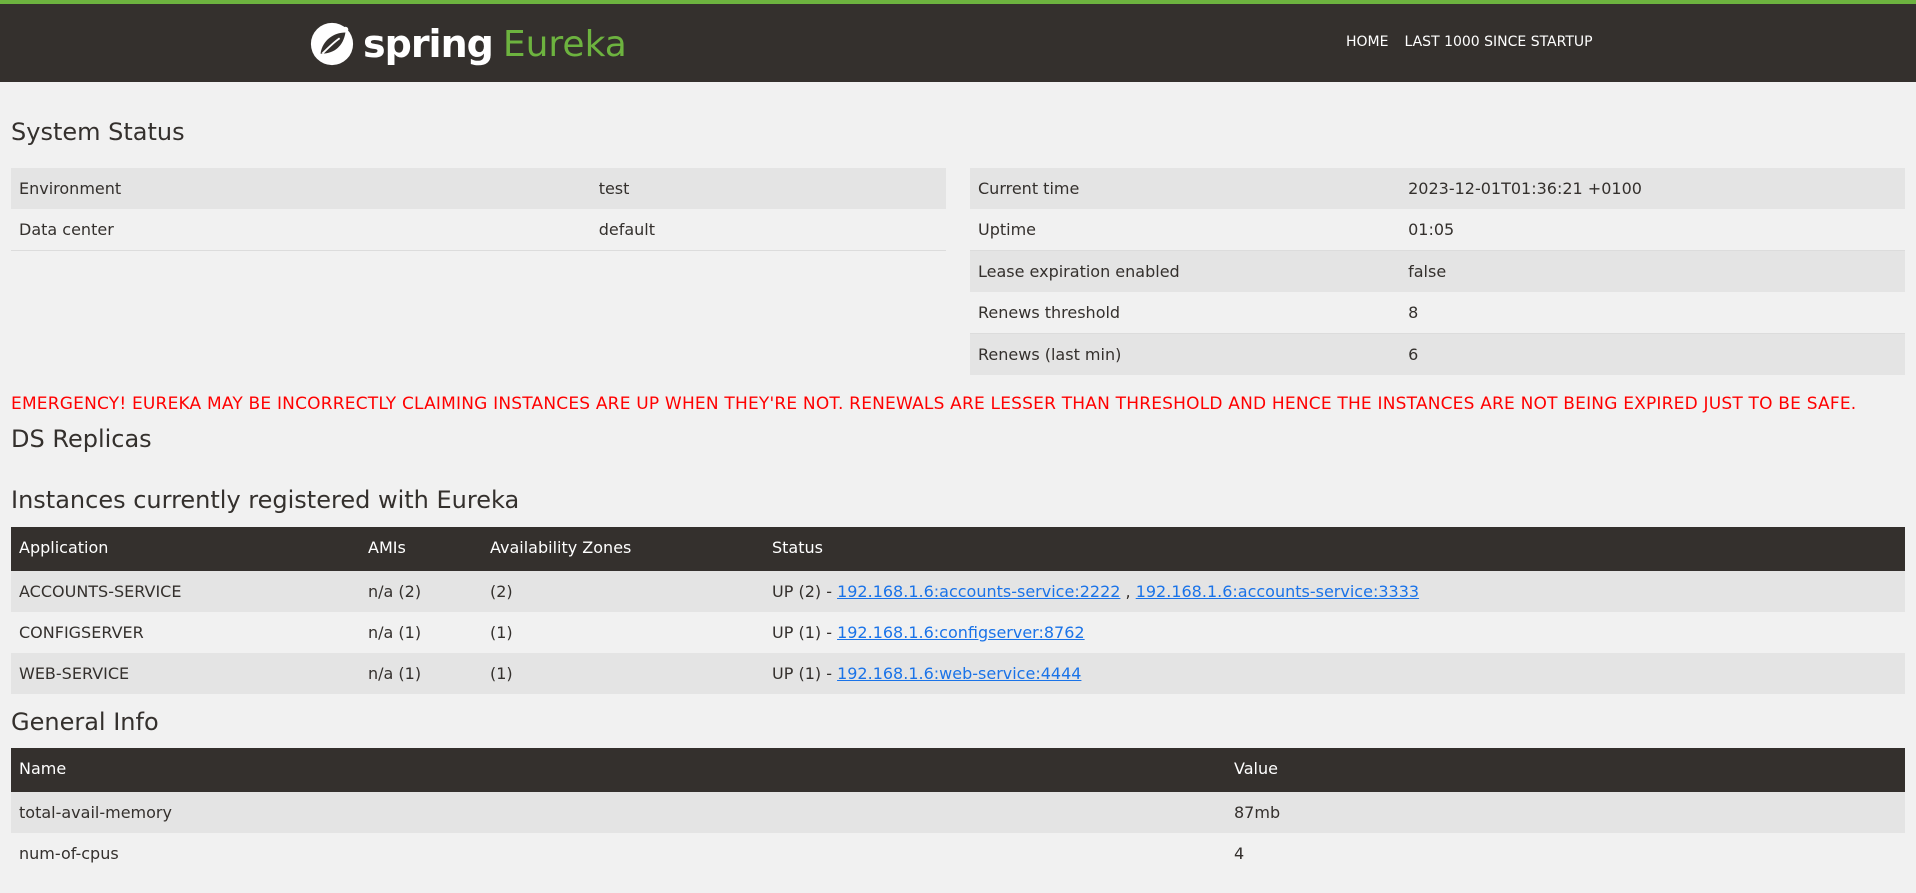 The width and height of the screenshot is (1916, 893). Describe the element at coordinates (805, 591) in the screenshot. I see `status-prefix: UP (2) -` at that location.